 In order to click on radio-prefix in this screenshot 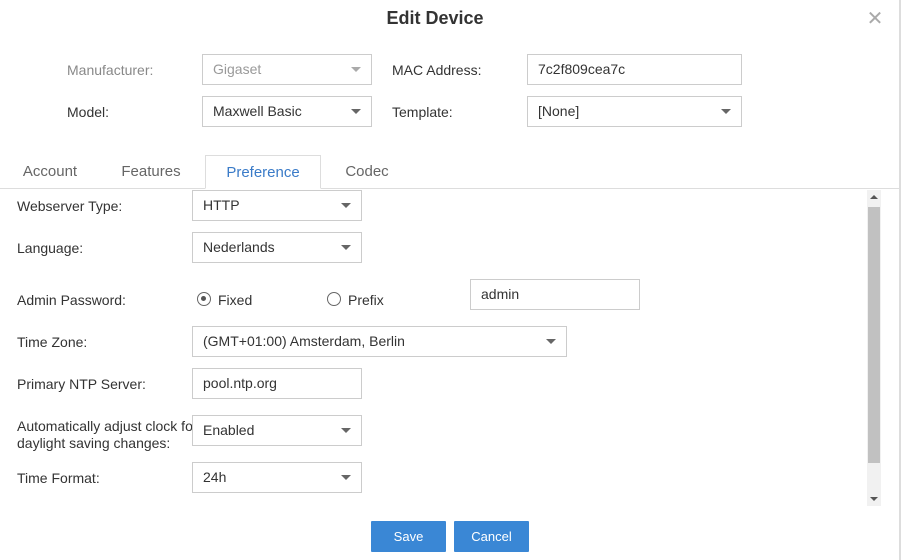, I will do `click(334, 299)`.